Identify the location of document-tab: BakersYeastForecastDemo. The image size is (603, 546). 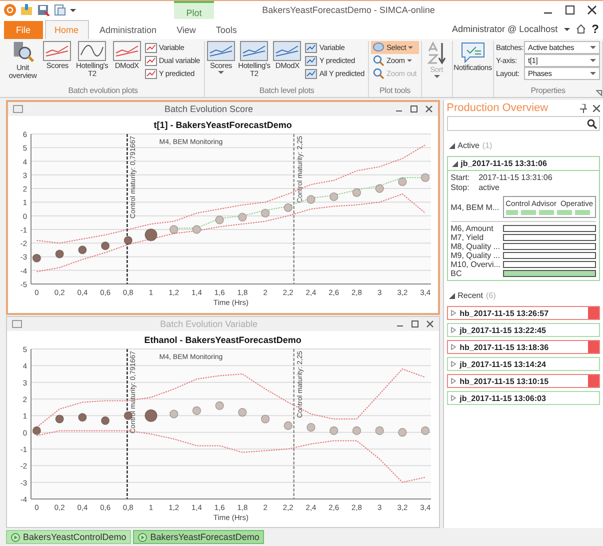
(198, 537).